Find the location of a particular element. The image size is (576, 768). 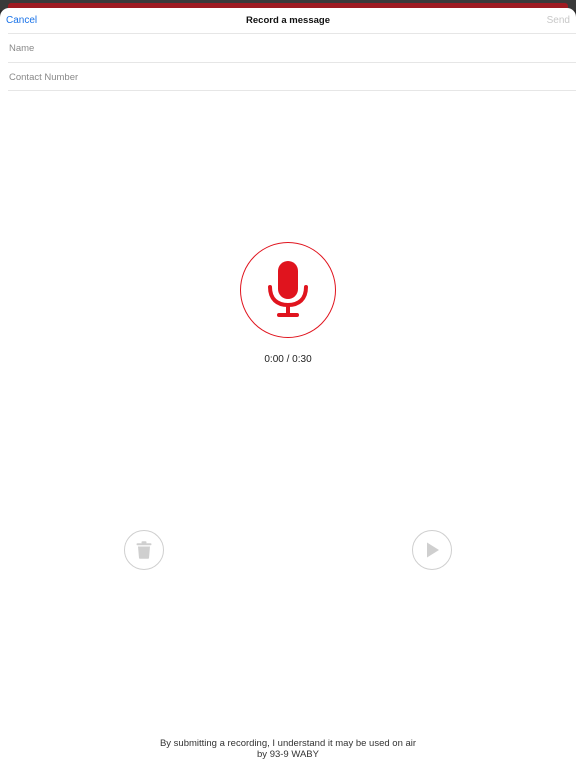

play-icon is located at coordinates (433, 550).